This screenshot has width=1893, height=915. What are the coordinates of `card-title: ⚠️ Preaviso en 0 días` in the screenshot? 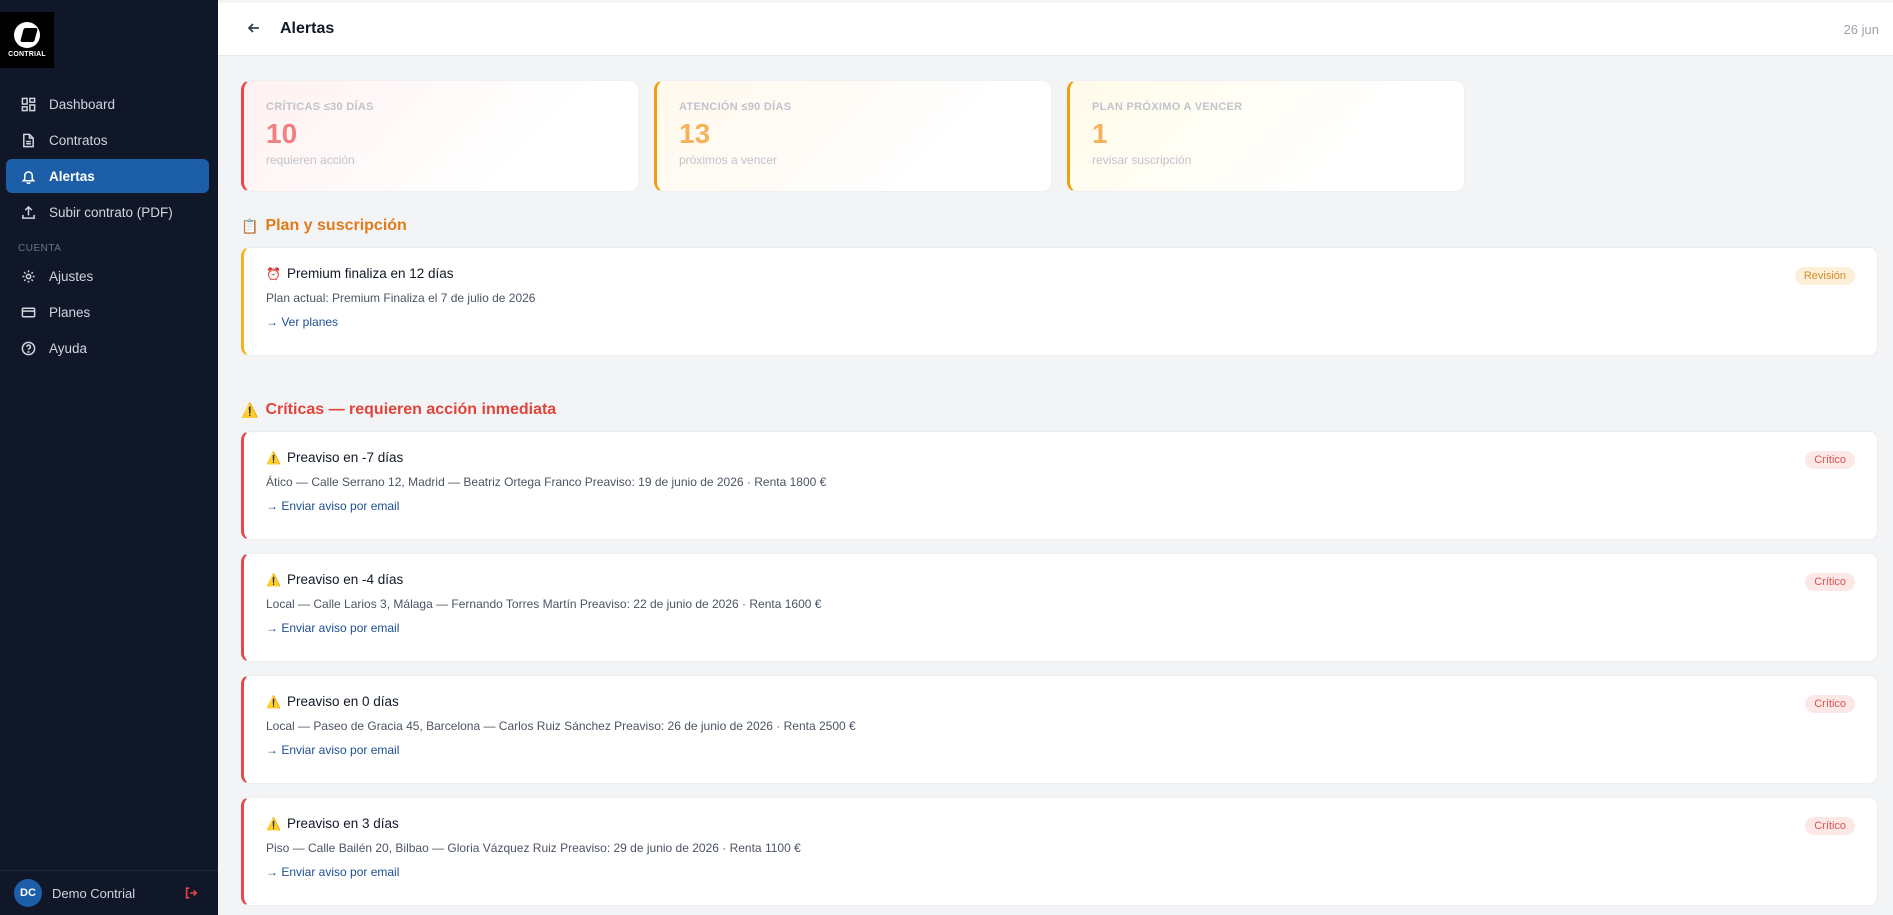 It's located at (1060, 701).